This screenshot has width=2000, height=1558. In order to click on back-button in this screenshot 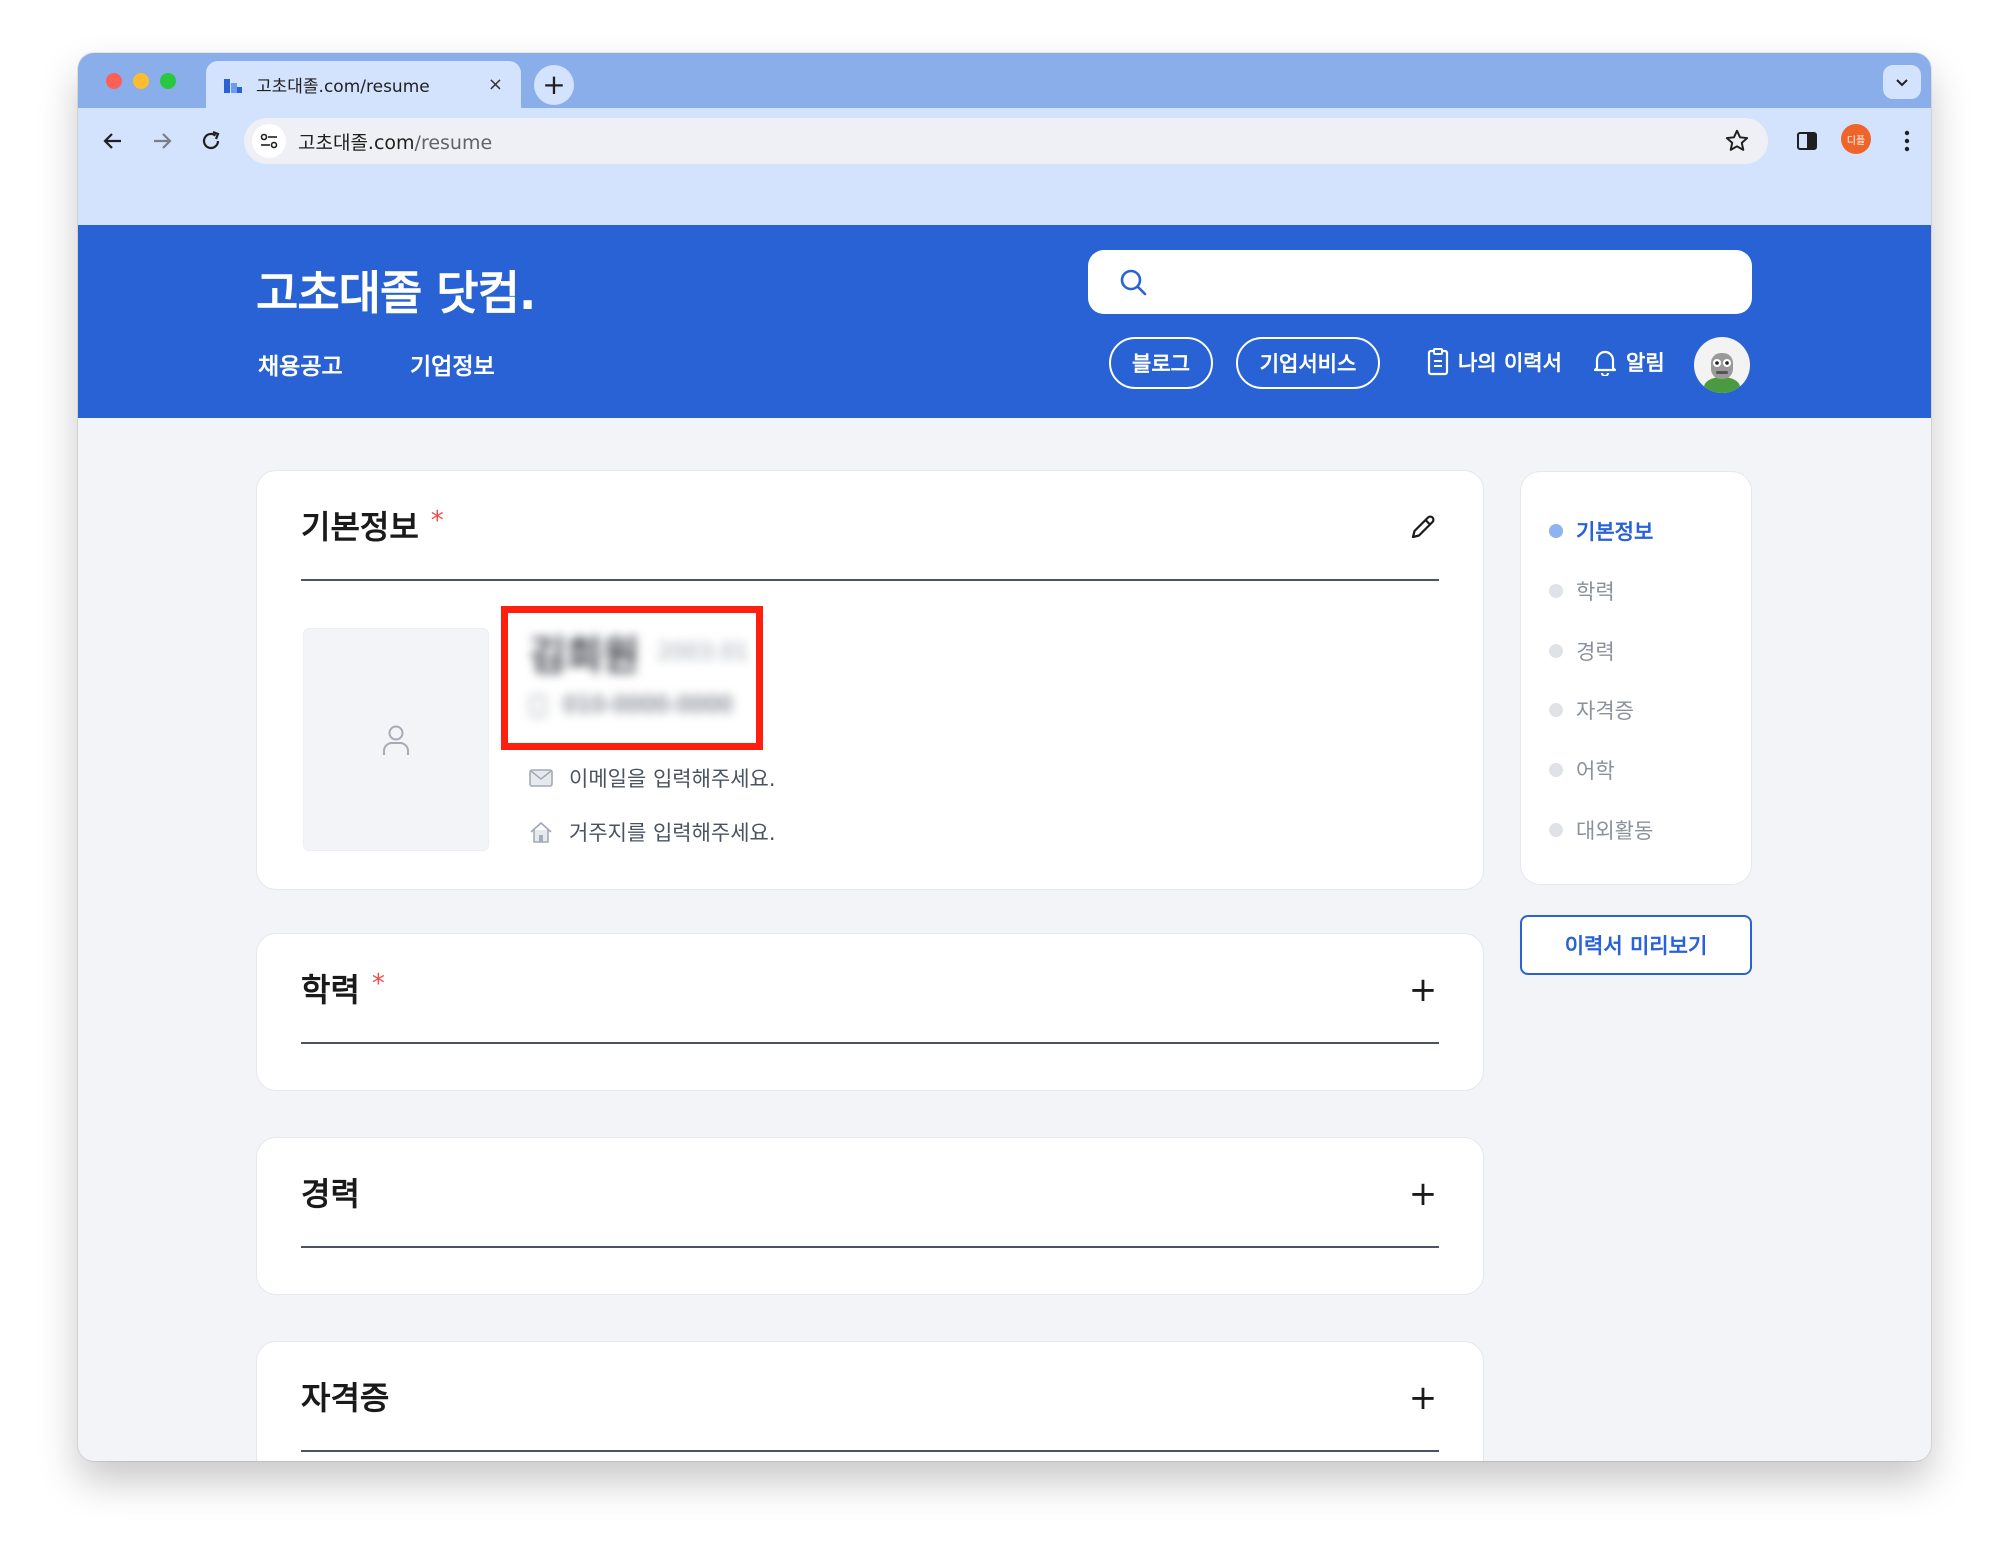, I will do `click(113, 141)`.